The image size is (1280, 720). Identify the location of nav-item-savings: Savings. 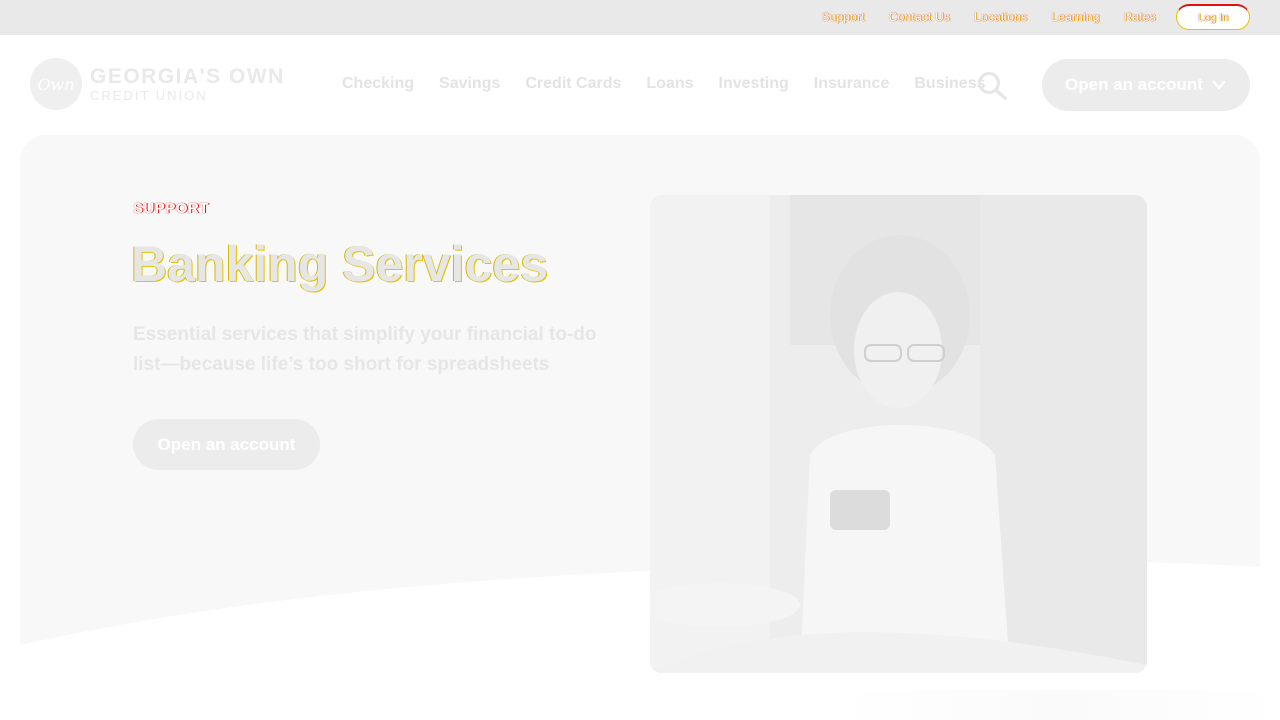
(469, 84).